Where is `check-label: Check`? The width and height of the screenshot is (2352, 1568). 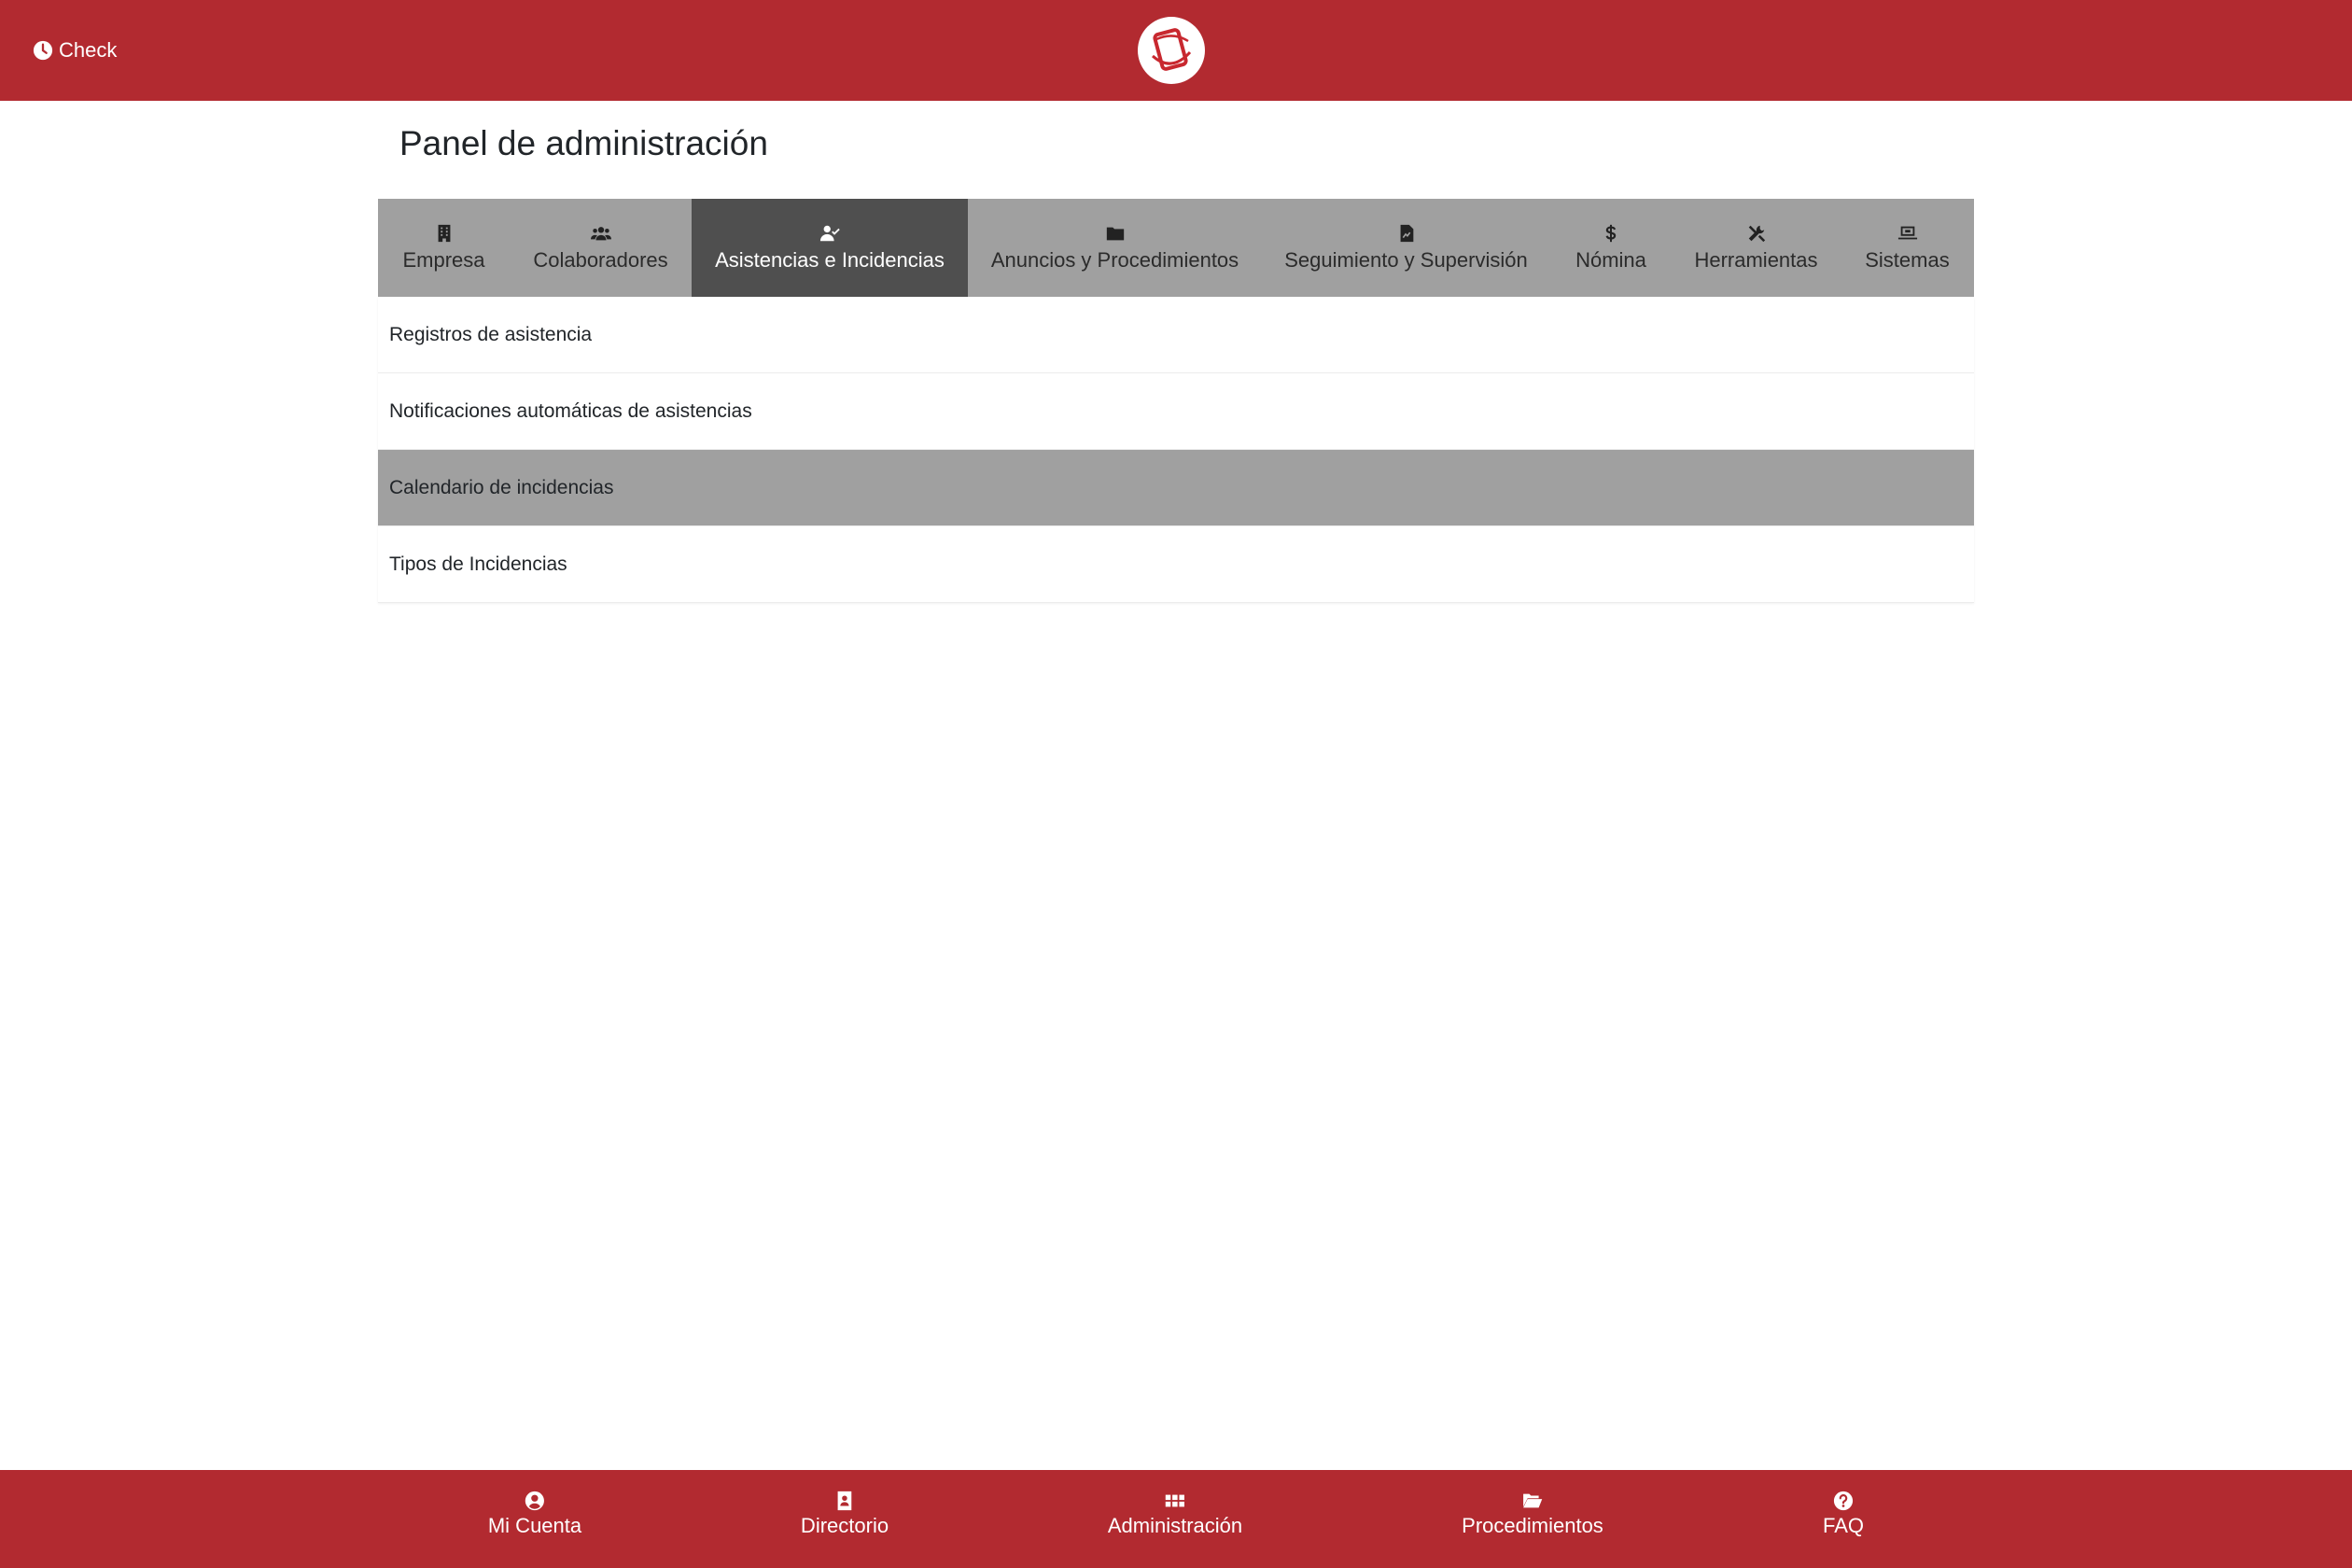
check-label: Check is located at coordinates (88, 50).